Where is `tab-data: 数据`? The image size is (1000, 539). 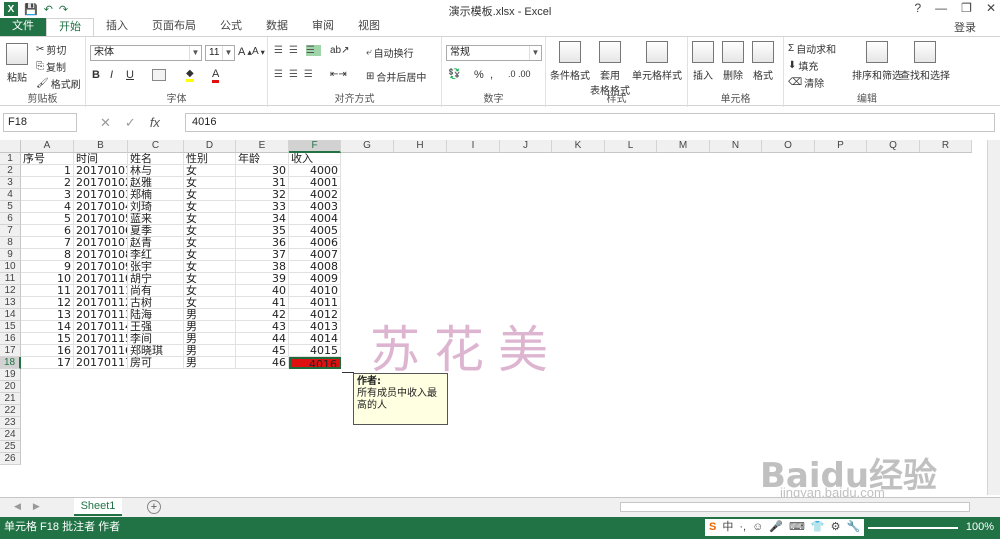
tab-data: 数据 is located at coordinates (277, 27).